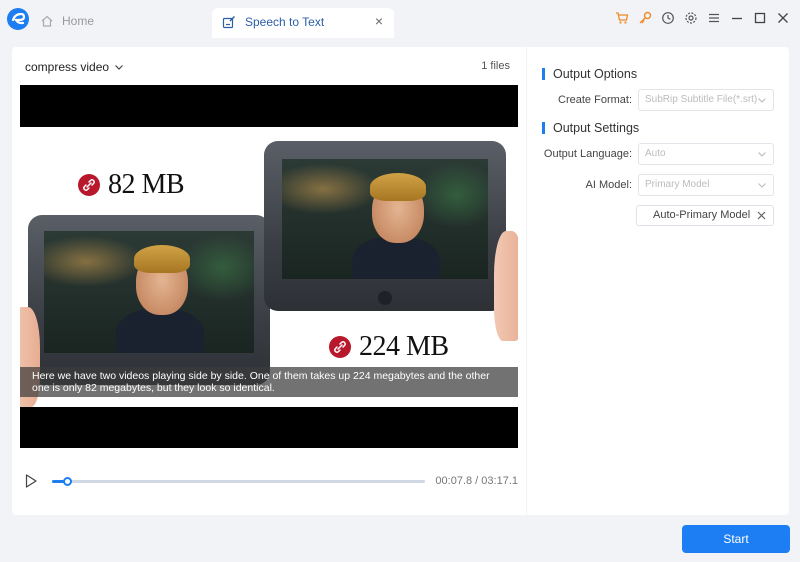 The image size is (800, 562). I want to click on size-small-value: 82 MB, so click(146, 184).